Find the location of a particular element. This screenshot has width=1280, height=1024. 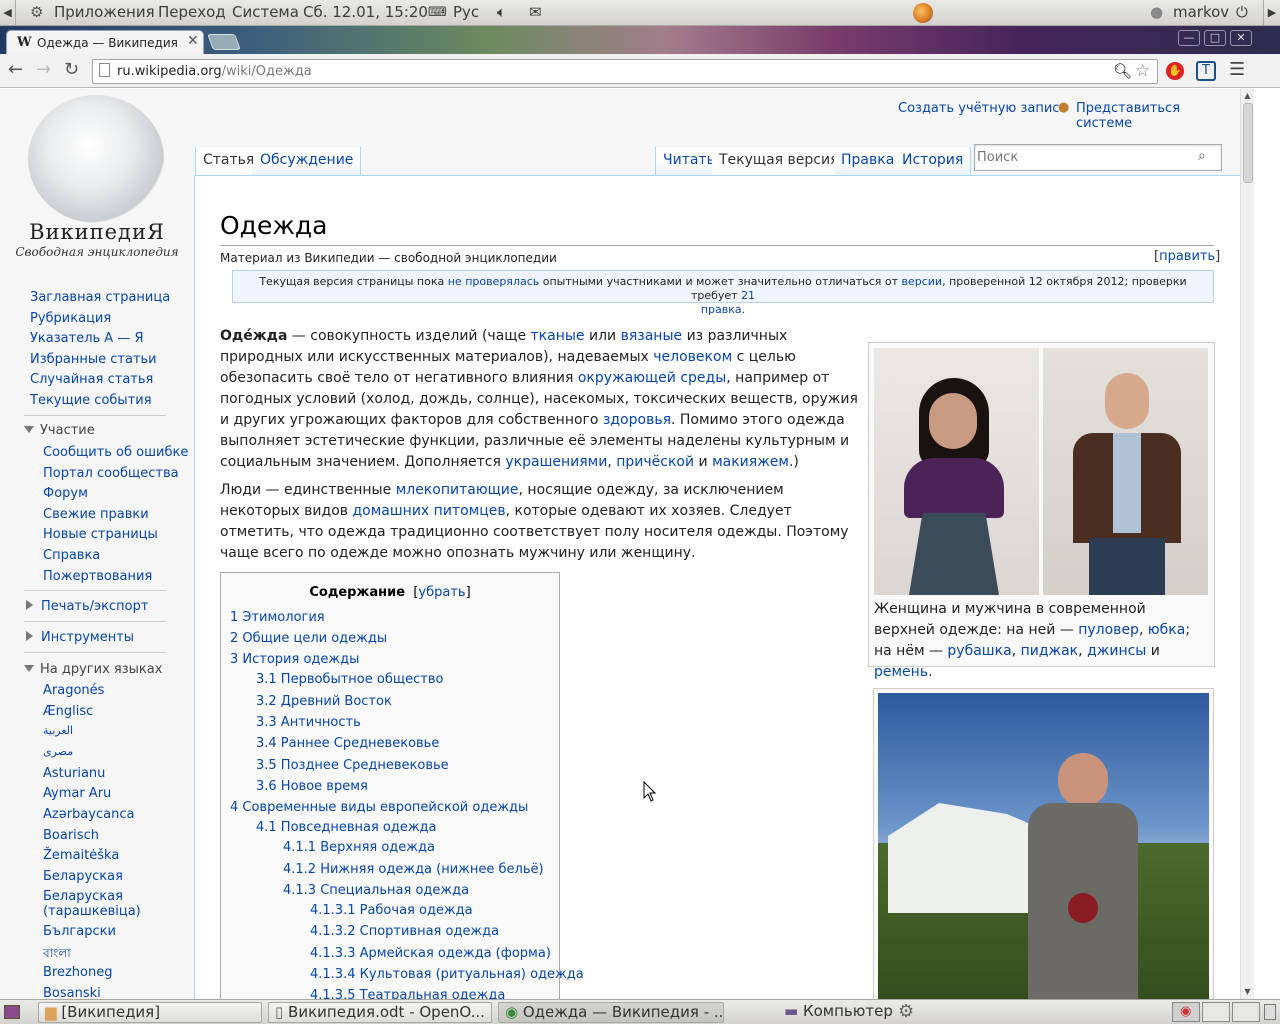

link-hairstyle: причёской is located at coordinates (655, 462).